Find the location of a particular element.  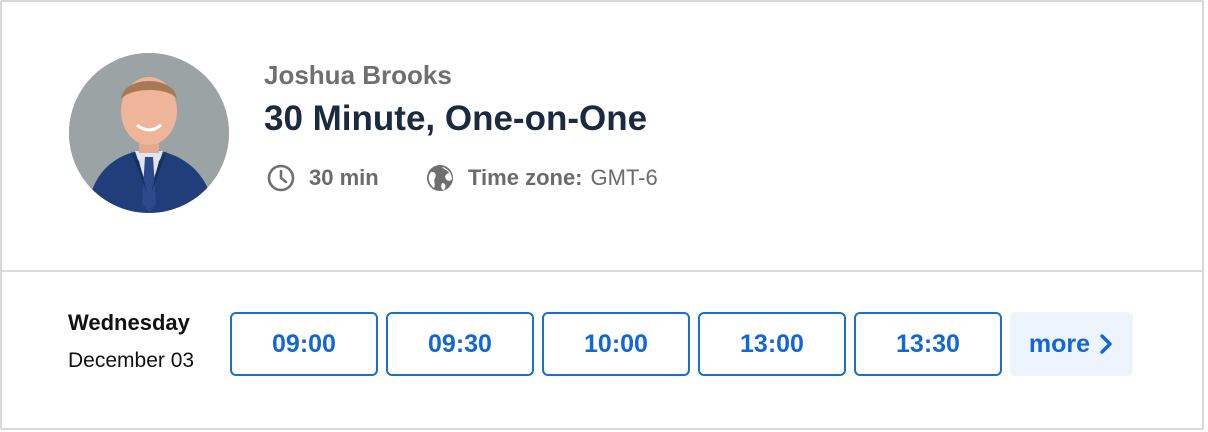

time-slot-button: 10:00 is located at coordinates (616, 344).